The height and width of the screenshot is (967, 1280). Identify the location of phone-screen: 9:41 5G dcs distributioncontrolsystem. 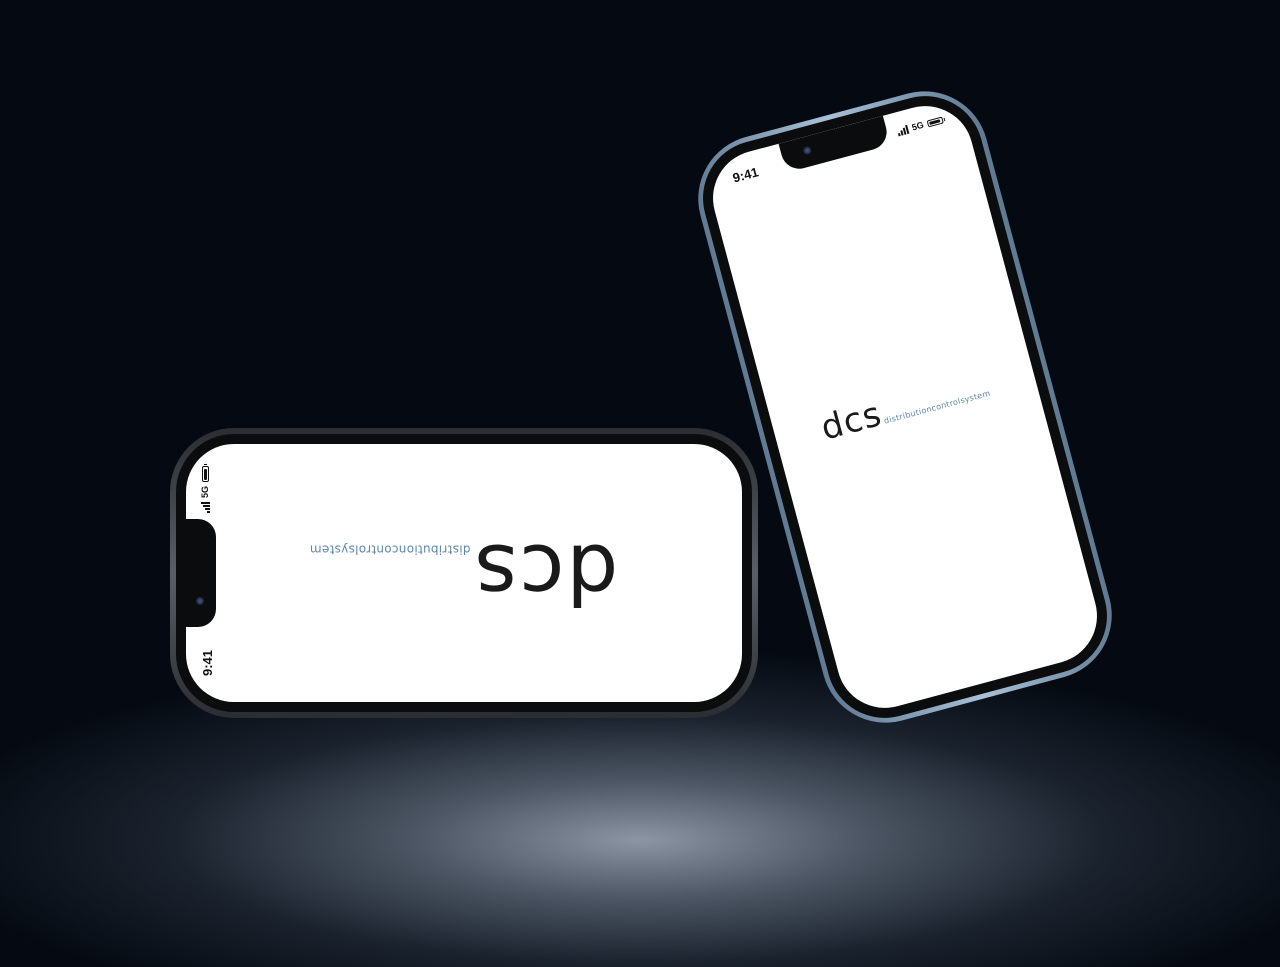
(464, 573).